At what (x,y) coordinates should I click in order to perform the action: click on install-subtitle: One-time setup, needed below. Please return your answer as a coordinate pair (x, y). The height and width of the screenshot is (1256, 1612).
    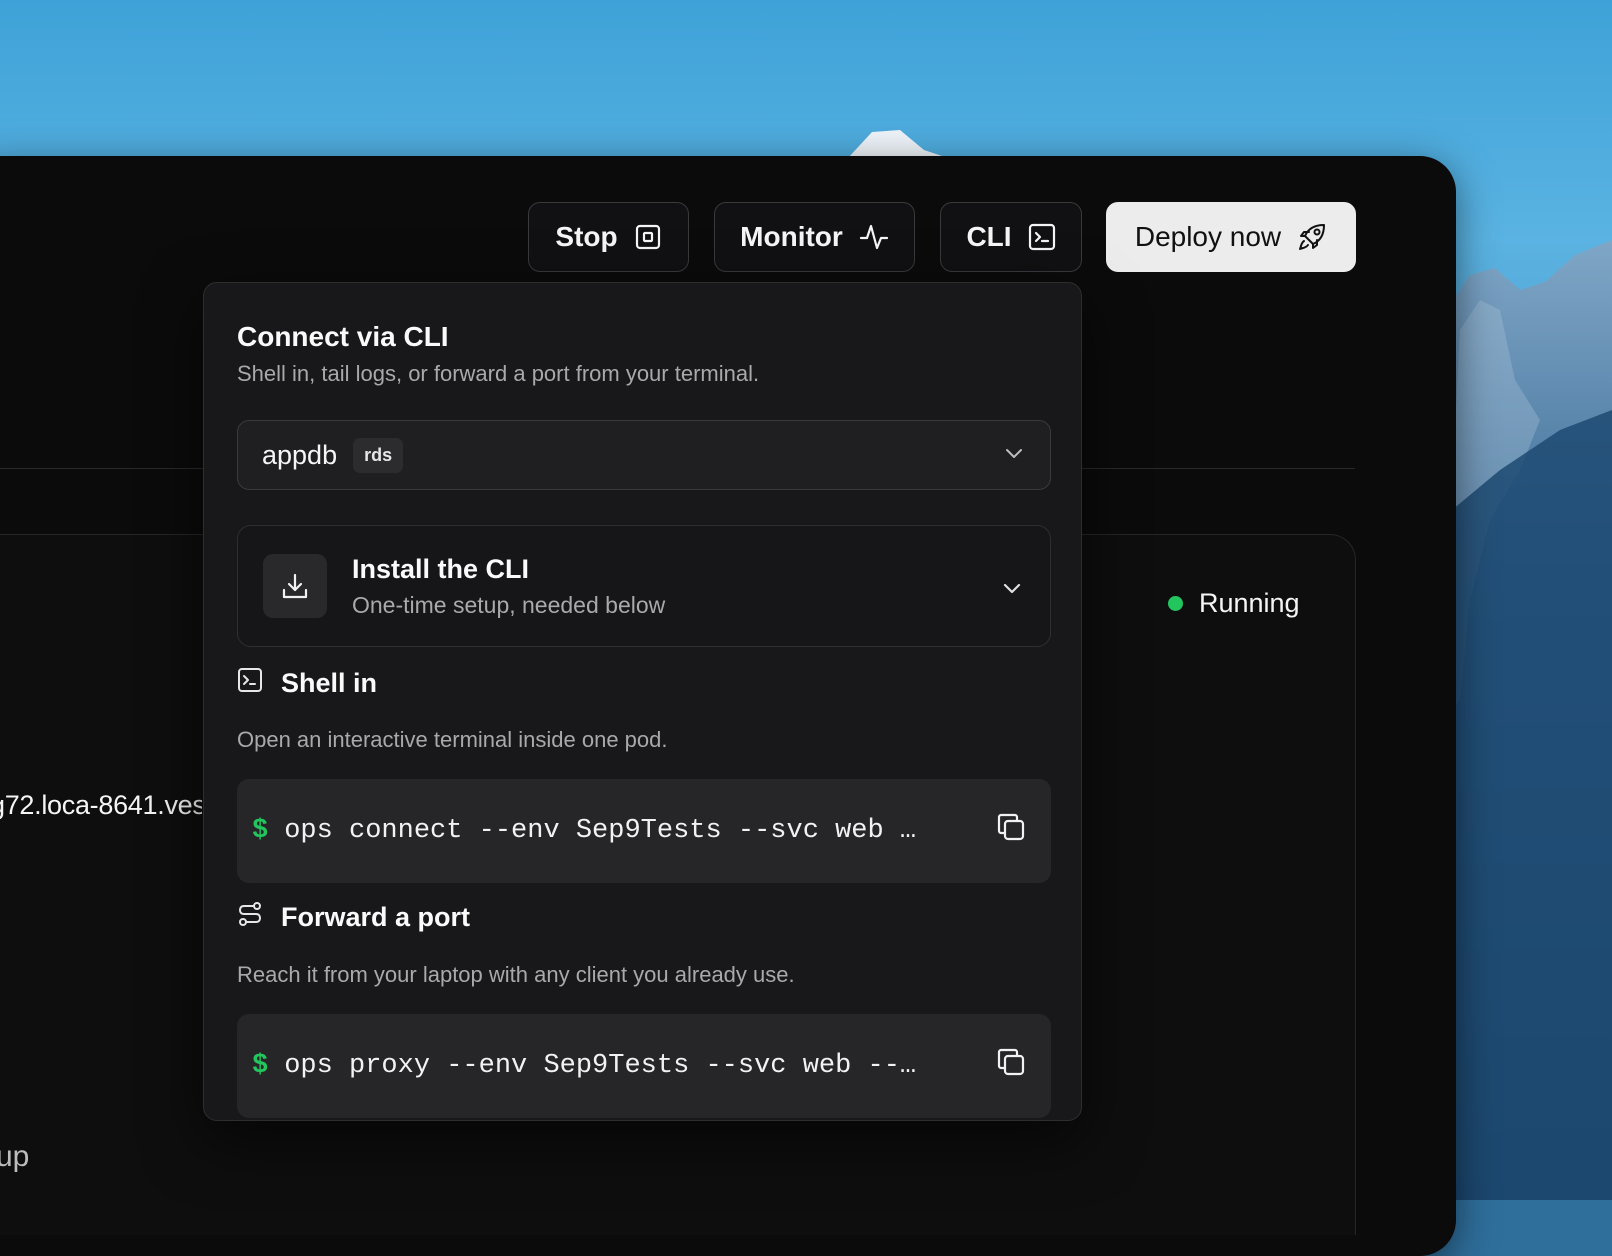
    Looking at the image, I should click on (509, 605).